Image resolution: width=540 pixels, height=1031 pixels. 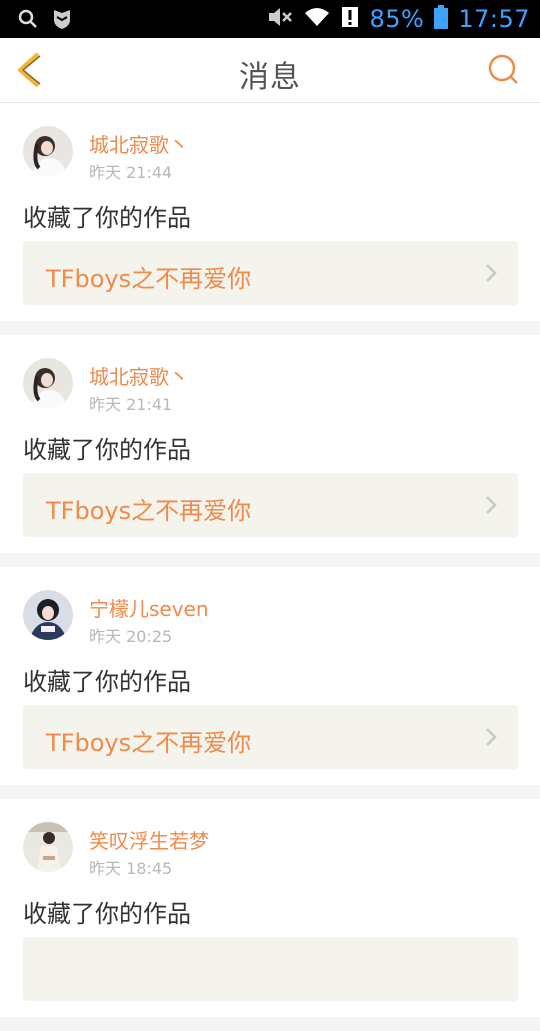 What do you see at coordinates (131, 868) in the screenshot?
I see `timestamp: 昨天 18:45` at bounding box center [131, 868].